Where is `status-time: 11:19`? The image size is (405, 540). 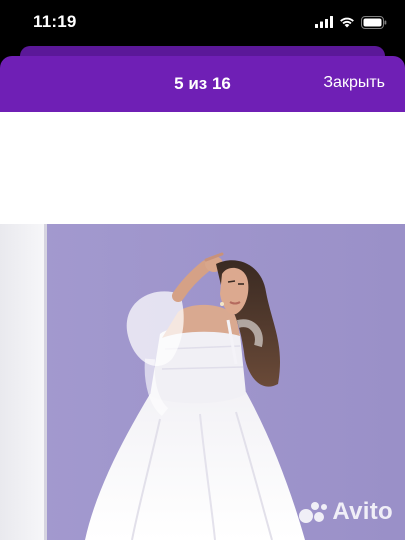
status-time: 11:19 is located at coordinates (55, 21).